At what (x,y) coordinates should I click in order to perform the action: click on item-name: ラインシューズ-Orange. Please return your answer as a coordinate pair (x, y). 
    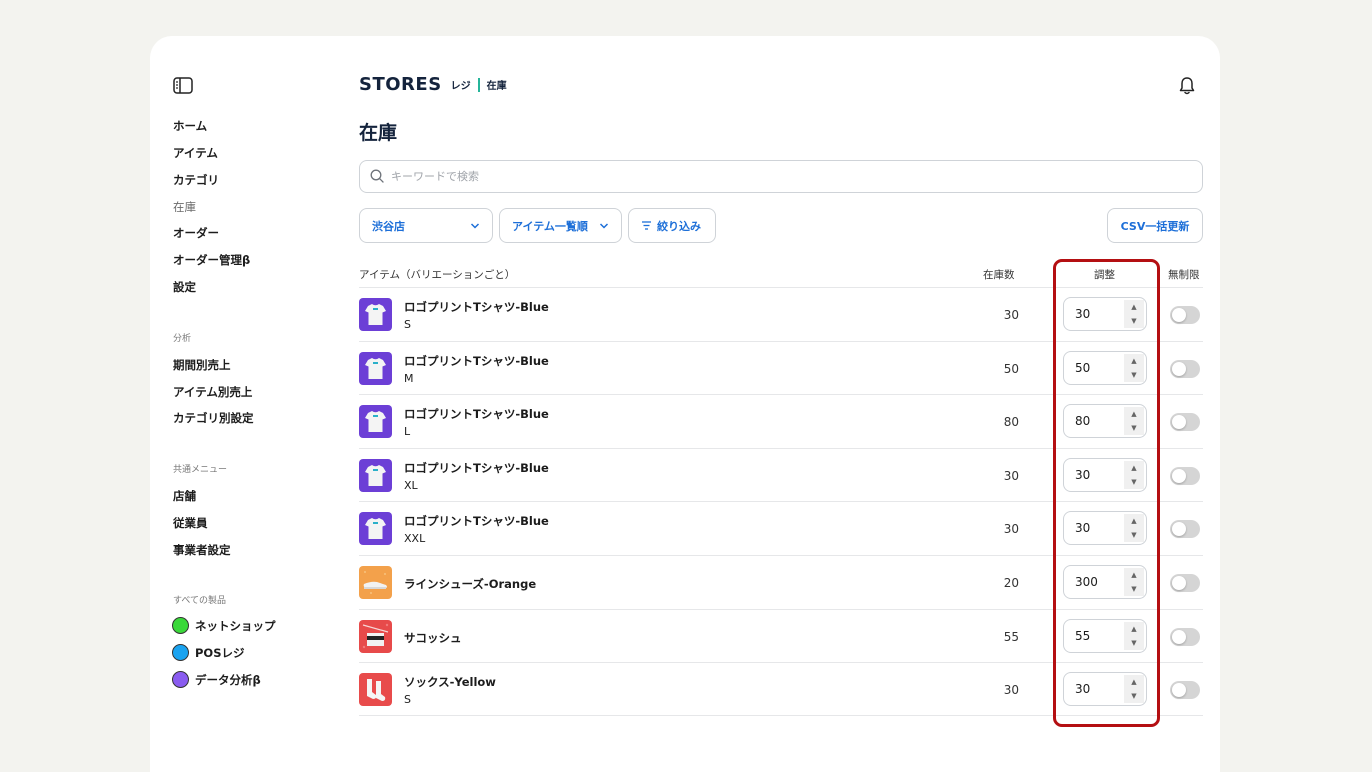
    Looking at the image, I should click on (470, 584).